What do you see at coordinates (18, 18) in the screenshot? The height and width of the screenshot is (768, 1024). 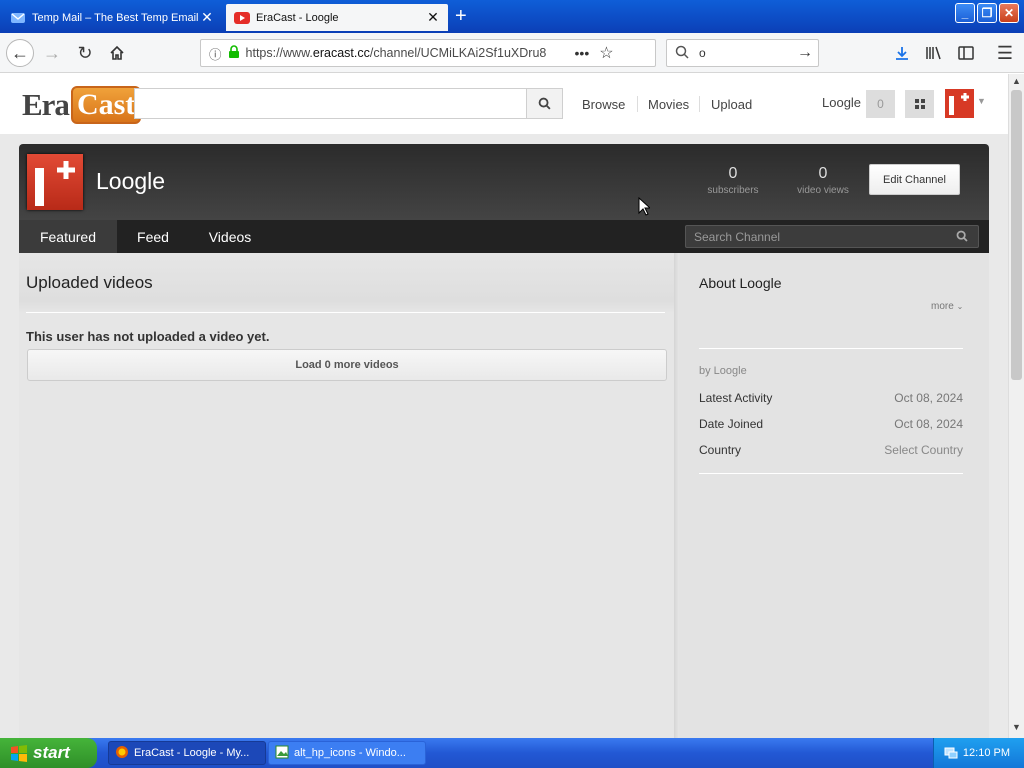 I see `mail-icon` at bounding box center [18, 18].